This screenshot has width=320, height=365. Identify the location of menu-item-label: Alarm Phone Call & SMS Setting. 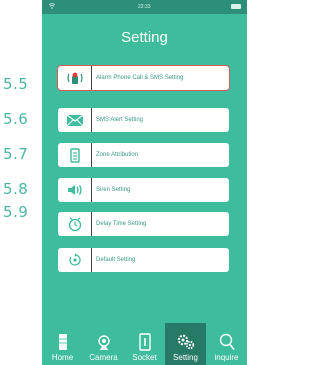
(140, 78).